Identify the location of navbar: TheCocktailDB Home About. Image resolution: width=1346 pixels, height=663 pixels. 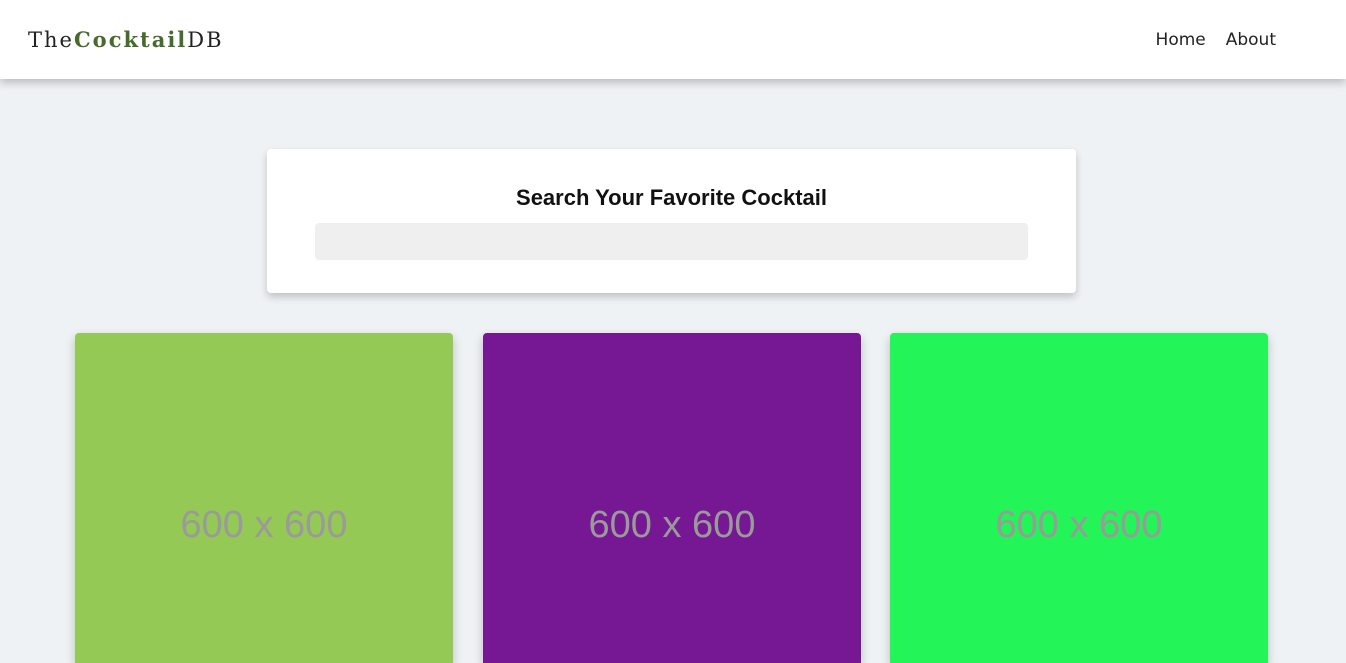
(673, 39).